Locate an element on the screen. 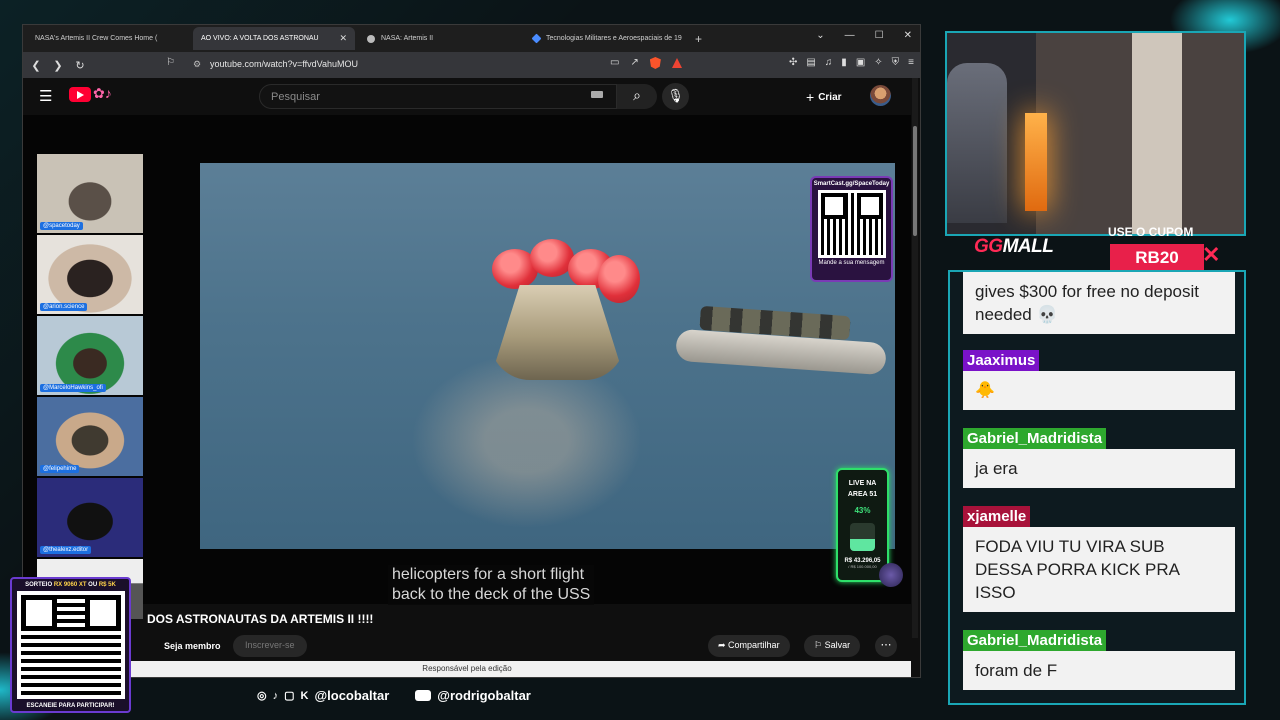 This screenshot has height=720, width=1280. avatar is located at coordinates (880, 95).